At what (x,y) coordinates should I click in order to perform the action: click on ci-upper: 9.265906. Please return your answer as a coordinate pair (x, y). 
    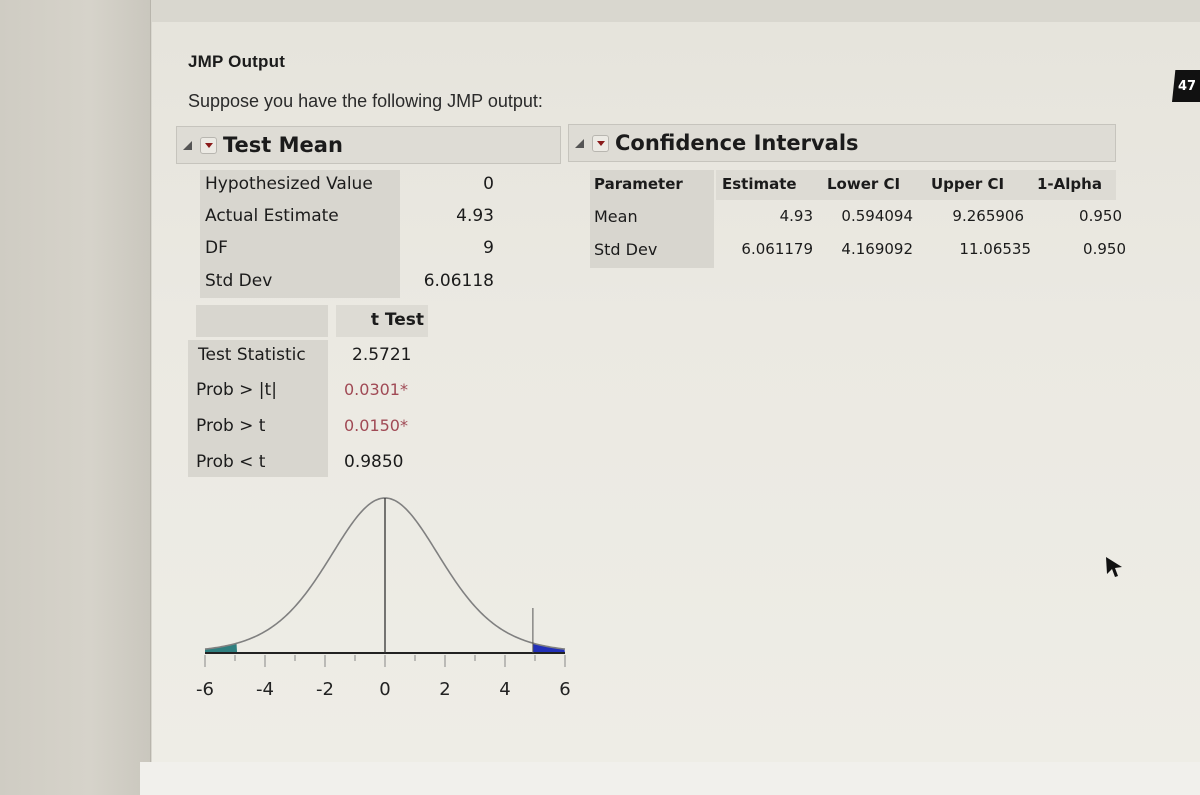
    Looking at the image, I should click on (988, 216).